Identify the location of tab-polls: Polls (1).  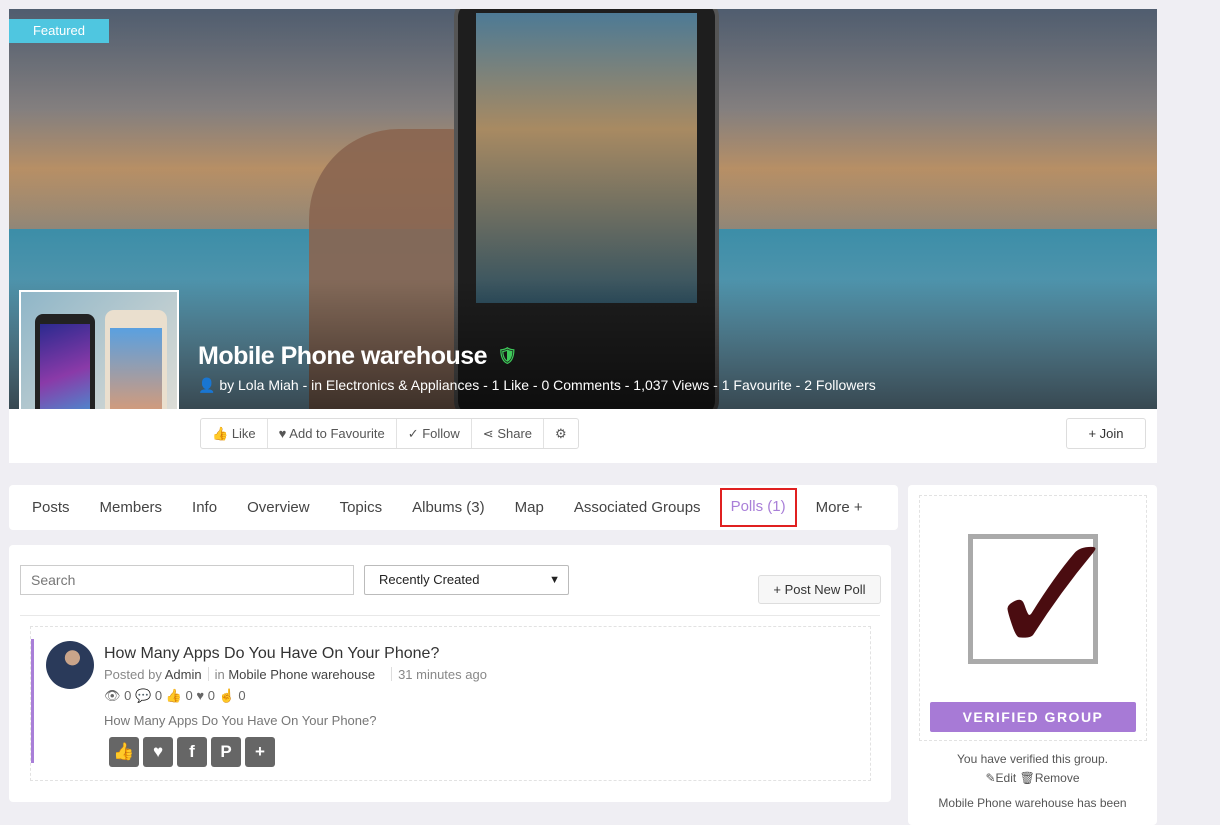
(758, 507).